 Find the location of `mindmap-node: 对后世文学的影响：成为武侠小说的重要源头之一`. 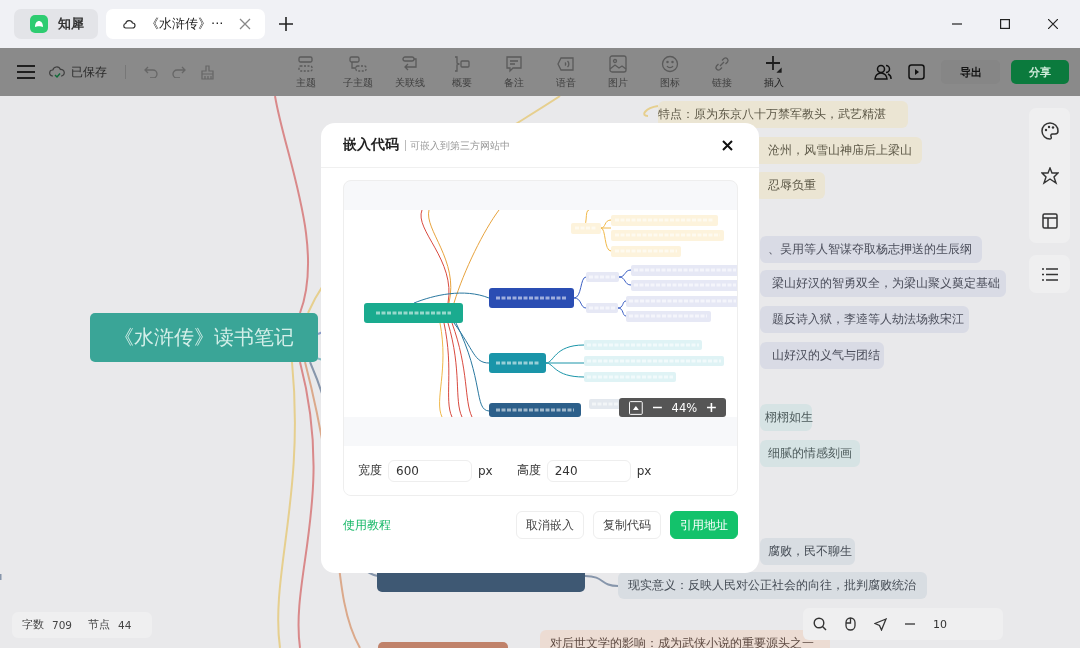

mindmap-node: 对后世文学的影响：成为武侠小说的重要源头之一 is located at coordinates (685, 639).